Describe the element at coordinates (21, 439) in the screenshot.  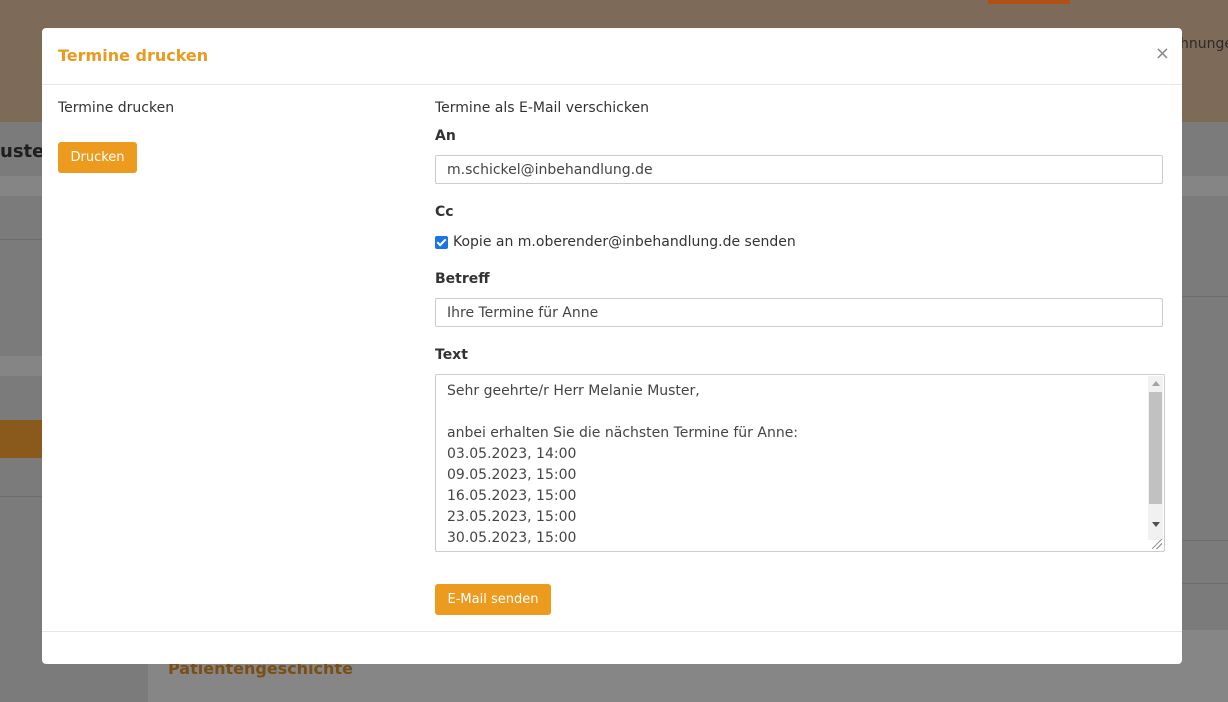
I see `background-active-item` at that location.